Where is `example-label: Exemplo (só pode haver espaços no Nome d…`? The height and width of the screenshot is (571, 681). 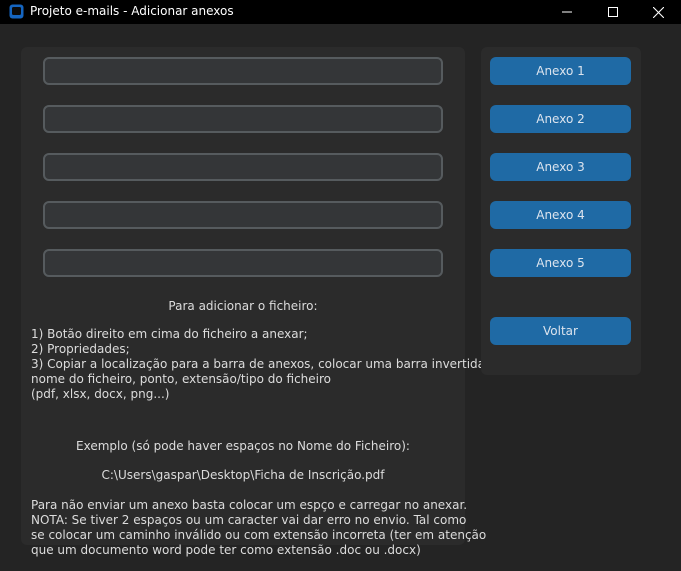
example-label: Exemplo (só pode haver espaços no Nome d… is located at coordinates (243, 446).